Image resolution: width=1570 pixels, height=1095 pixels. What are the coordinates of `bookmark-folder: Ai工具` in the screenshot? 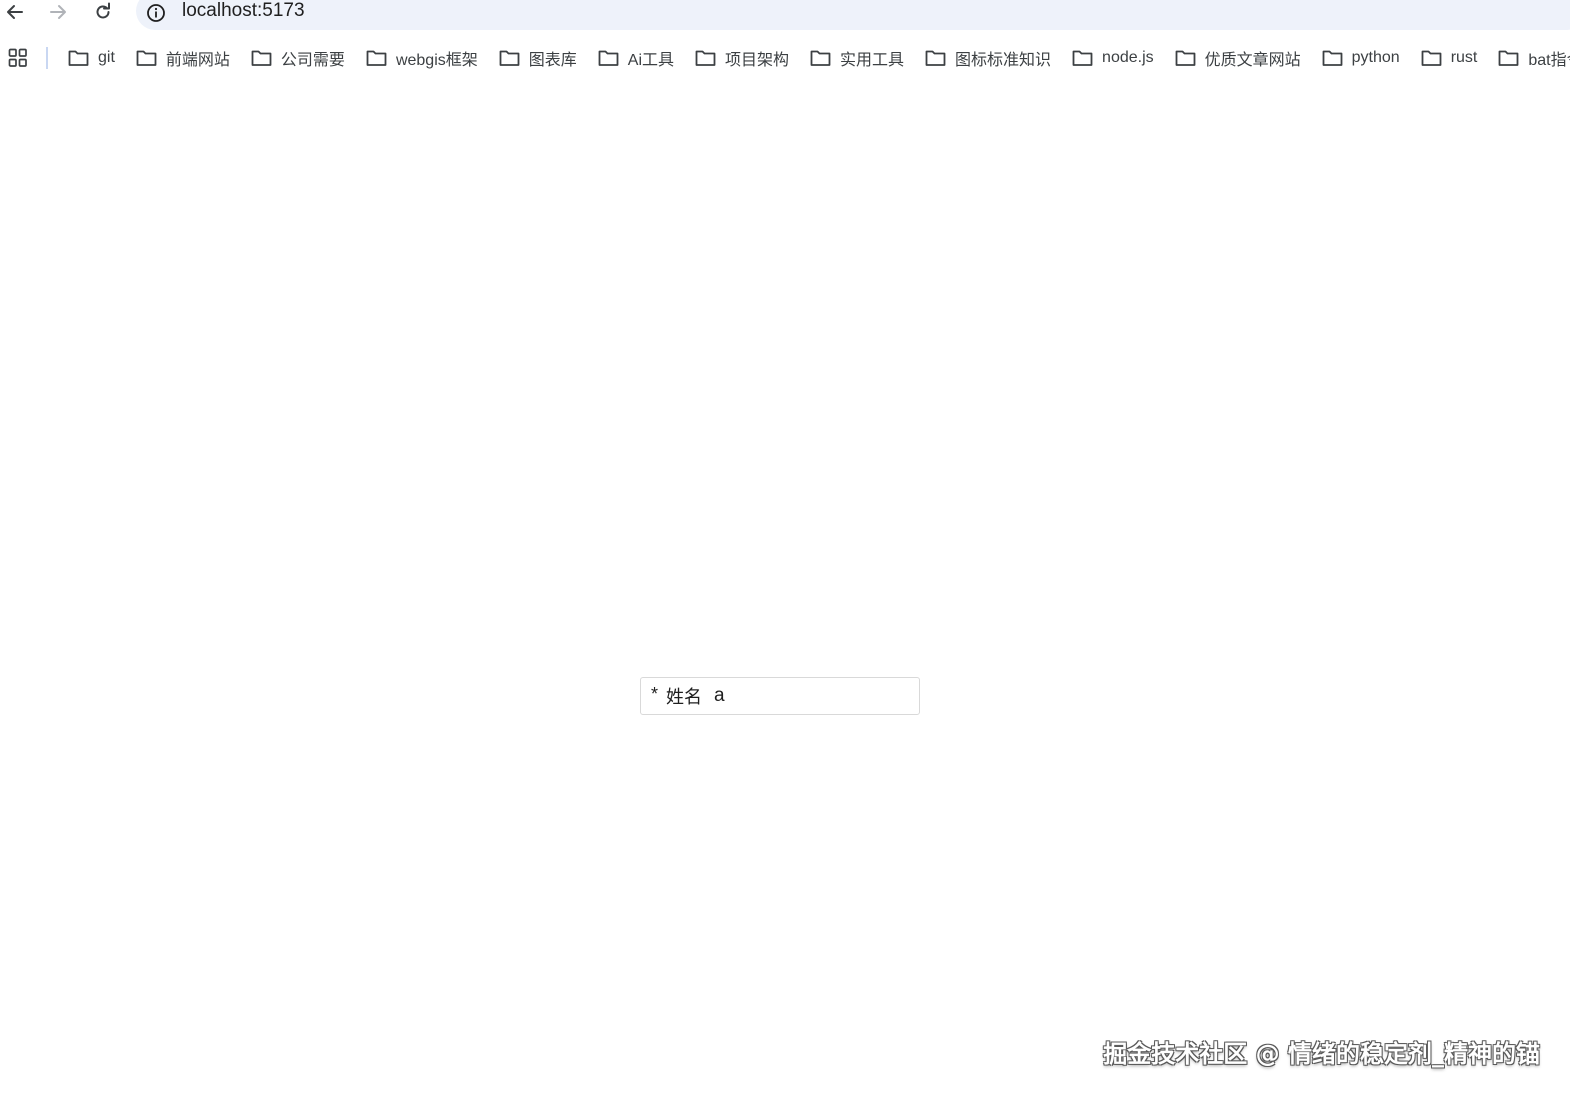 It's located at (636, 58).